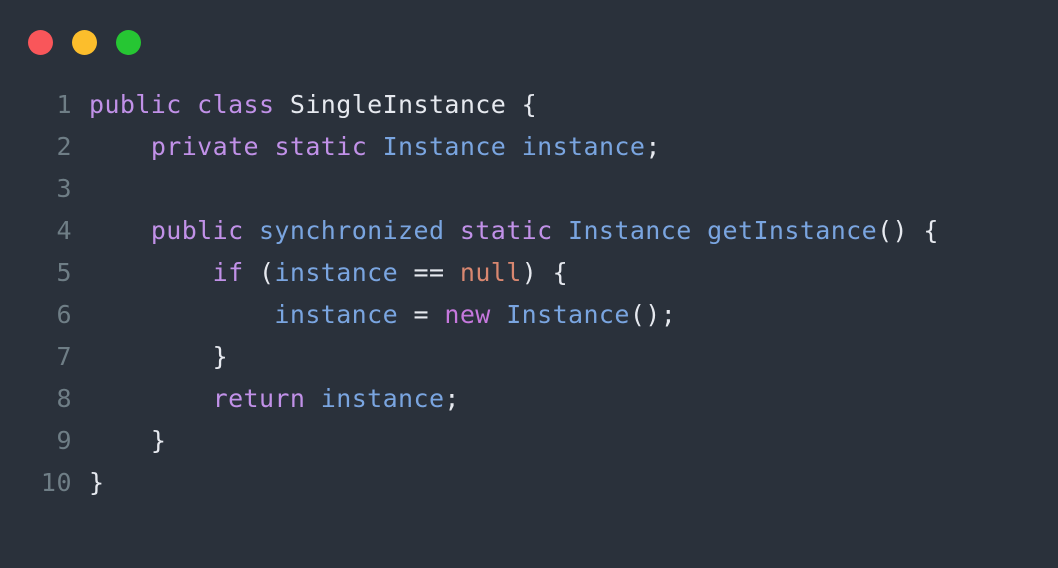 This screenshot has width=1058, height=568. I want to click on code-token: if, so click(228, 272).